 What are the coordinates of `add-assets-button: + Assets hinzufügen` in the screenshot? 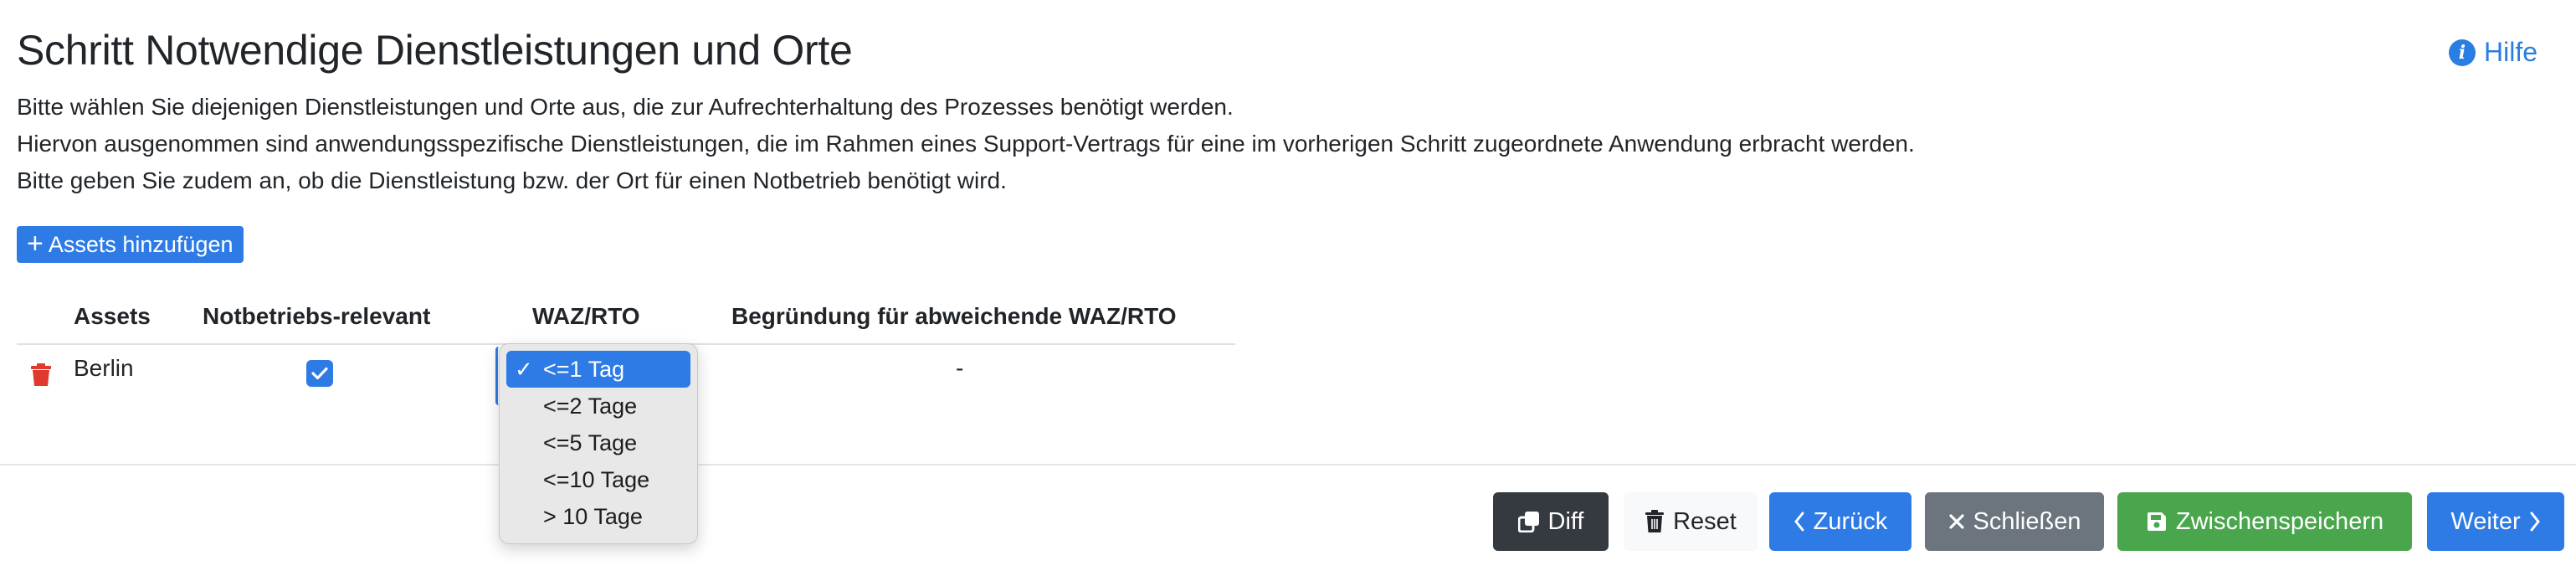 It's located at (130, 245).